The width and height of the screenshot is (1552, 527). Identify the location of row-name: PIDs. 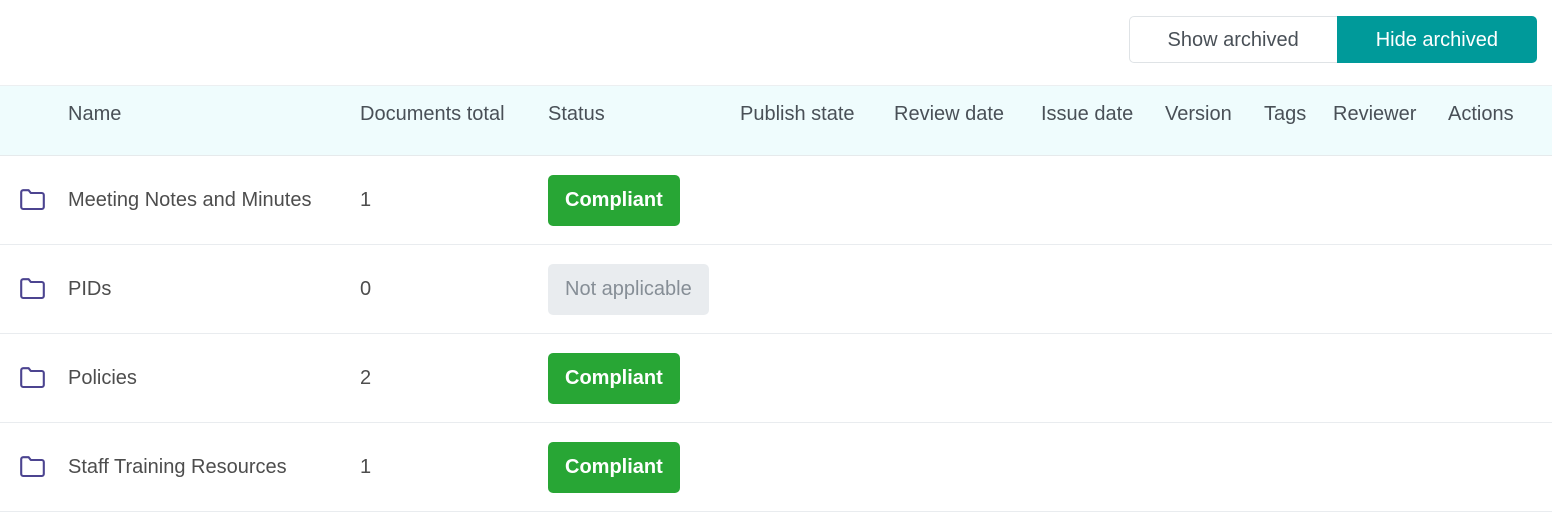
(210, 289).